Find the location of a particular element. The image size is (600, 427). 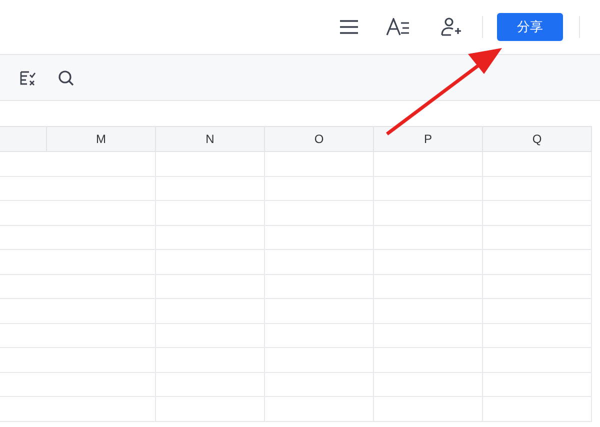

column-header: M is located at coordinates (101, 139).